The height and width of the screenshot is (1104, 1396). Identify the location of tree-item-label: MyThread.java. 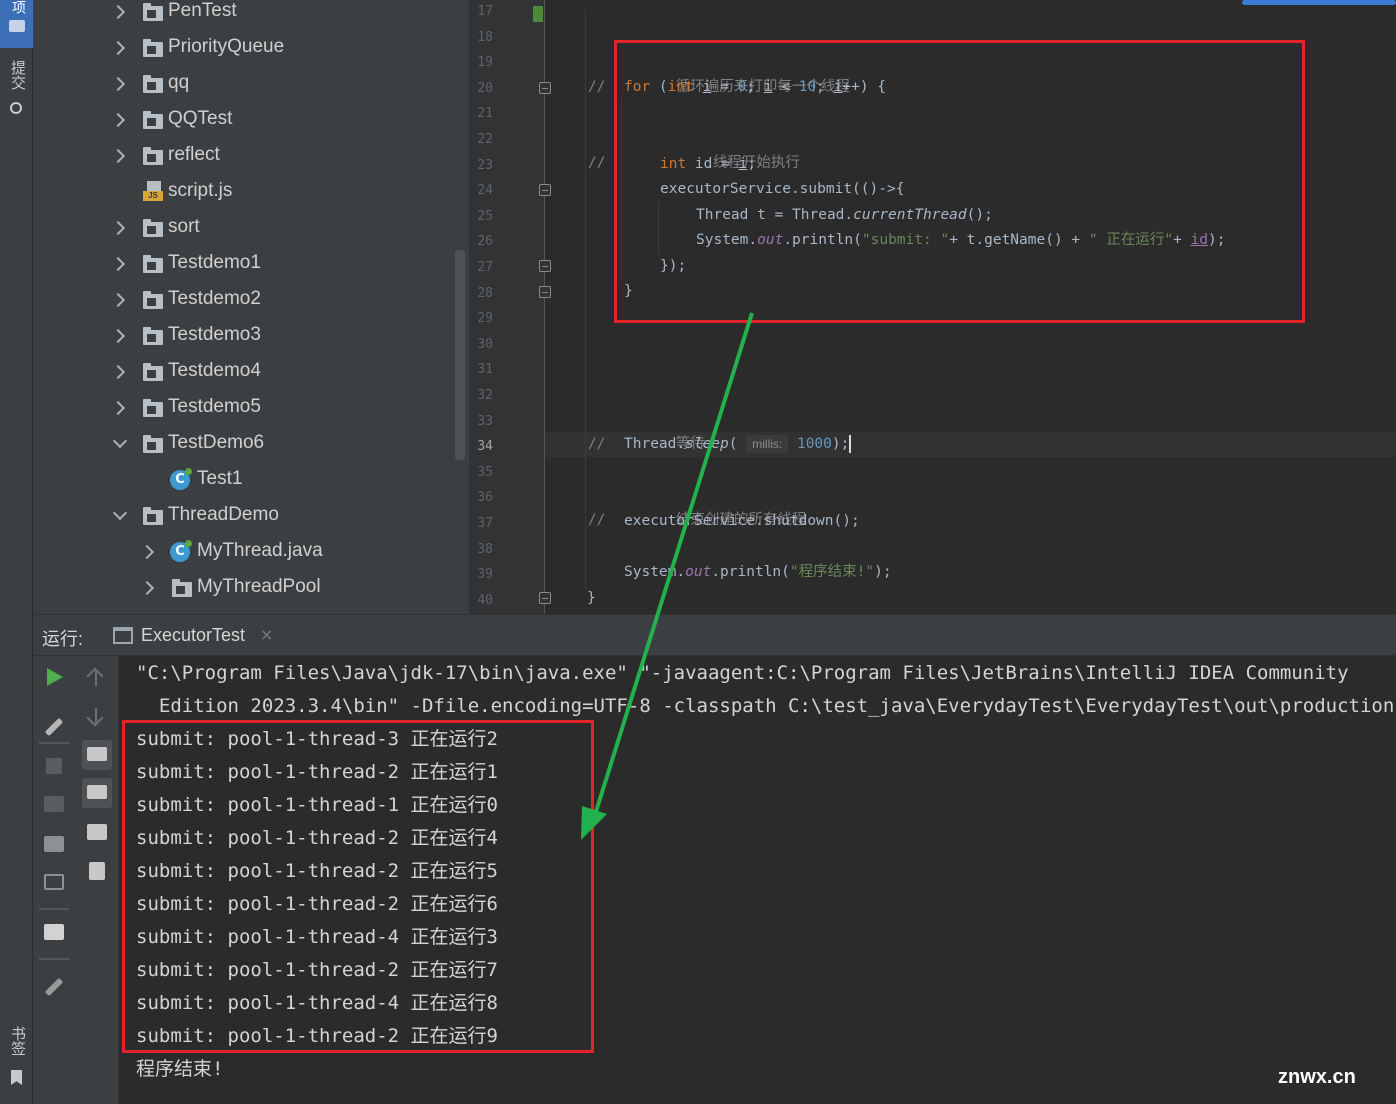
(260, 550).